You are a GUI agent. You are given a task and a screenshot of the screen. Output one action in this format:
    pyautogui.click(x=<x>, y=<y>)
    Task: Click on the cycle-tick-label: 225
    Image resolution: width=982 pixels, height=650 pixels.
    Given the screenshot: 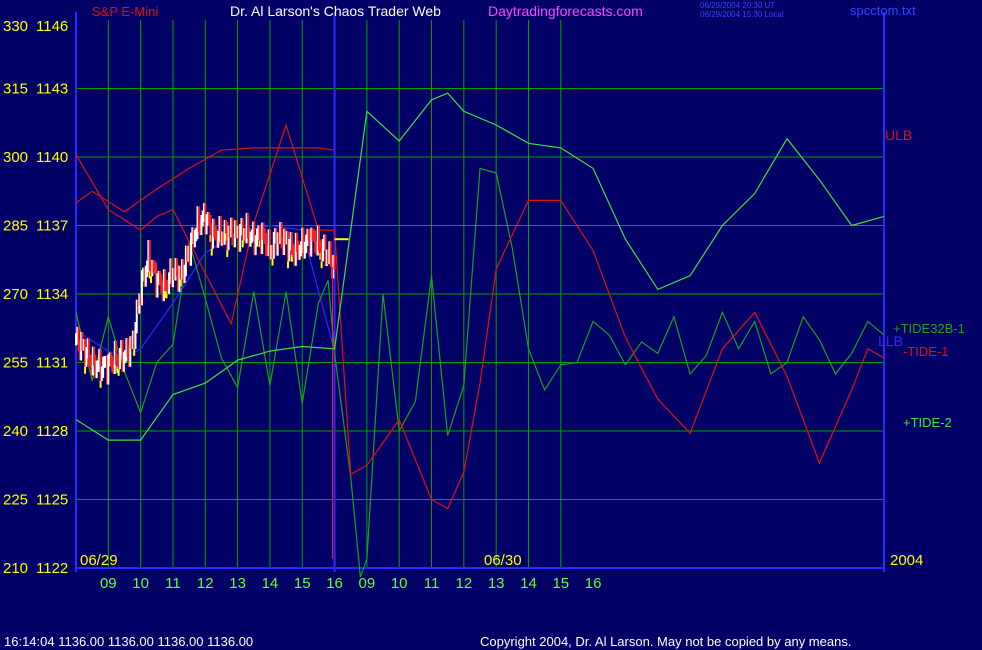 What is the action you would take?
    pyautogui.click(x=15, y=500)
    